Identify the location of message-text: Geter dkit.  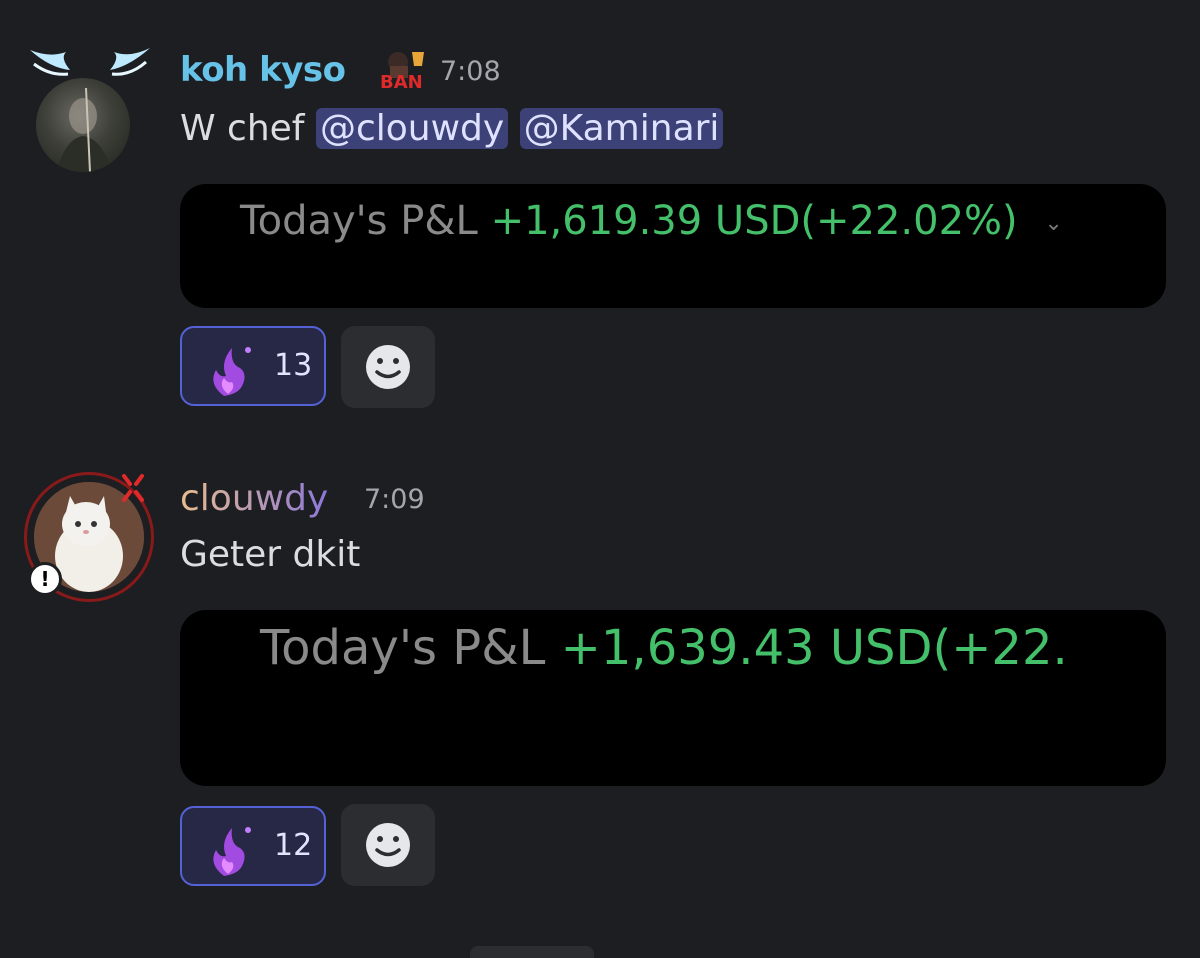
(270, 554).